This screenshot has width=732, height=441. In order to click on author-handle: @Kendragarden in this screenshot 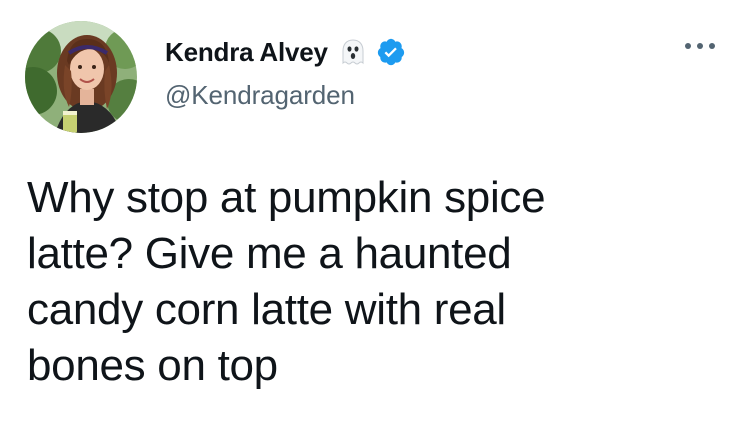, I will do `click(260, 95)`.